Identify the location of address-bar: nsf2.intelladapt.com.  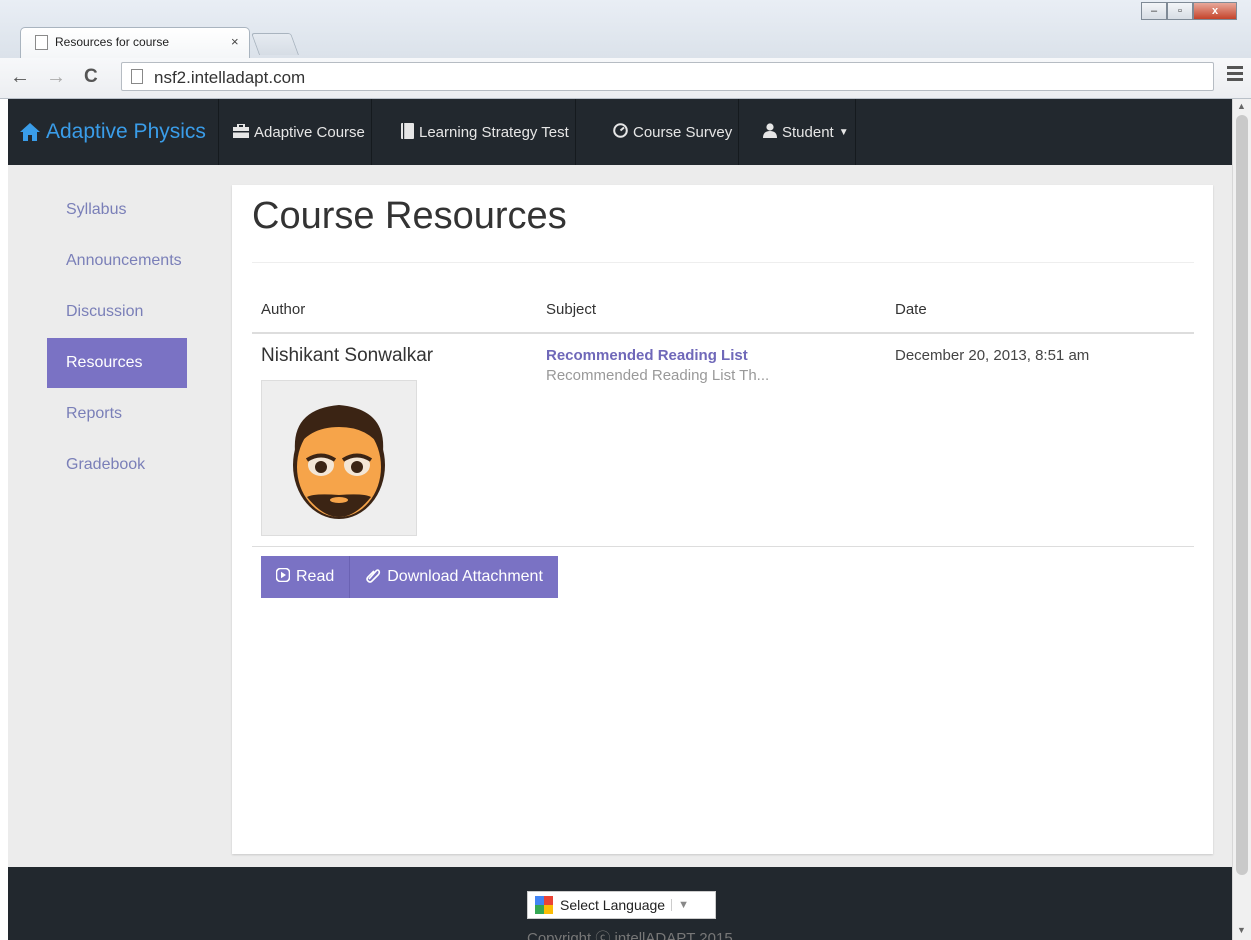
(667, 76).